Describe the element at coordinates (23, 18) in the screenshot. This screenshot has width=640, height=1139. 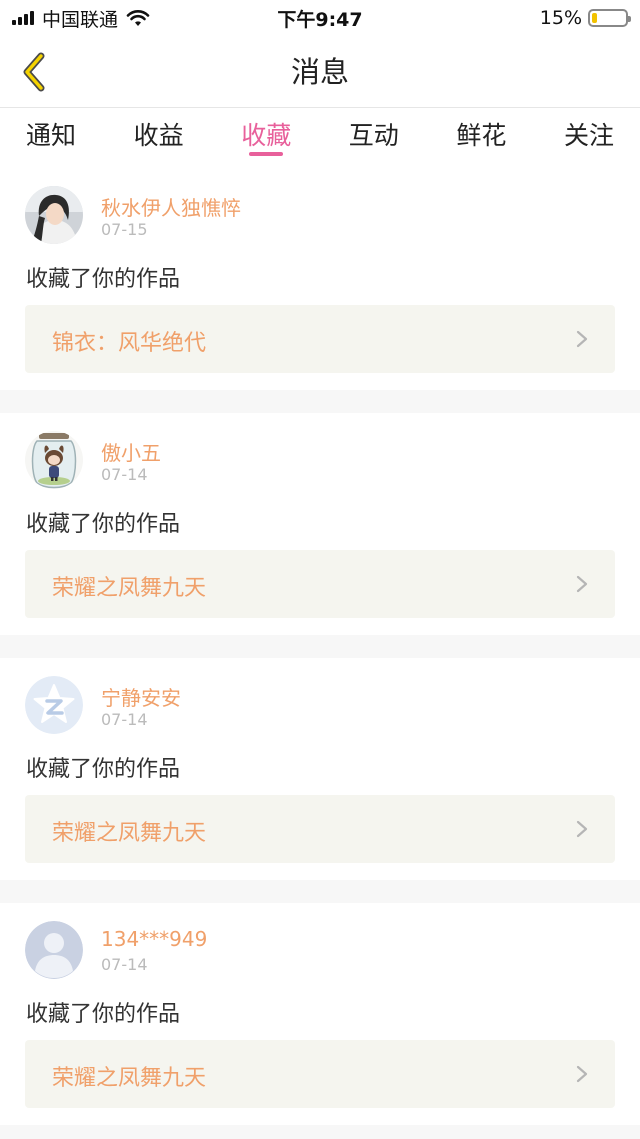
I see `signal-icon` at that location.